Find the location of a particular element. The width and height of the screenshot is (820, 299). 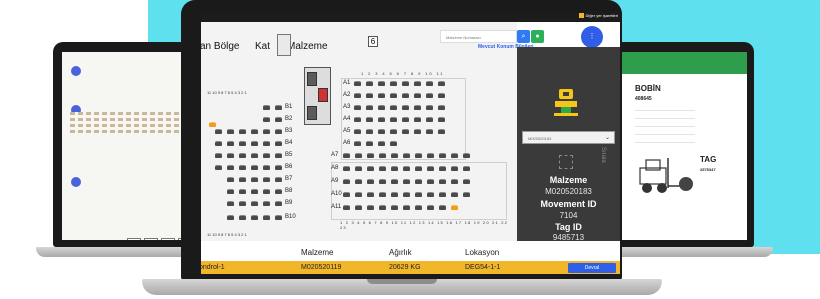

bookmarks-folder: Diğer yer işaretleri is located at coordinates (598, 15).